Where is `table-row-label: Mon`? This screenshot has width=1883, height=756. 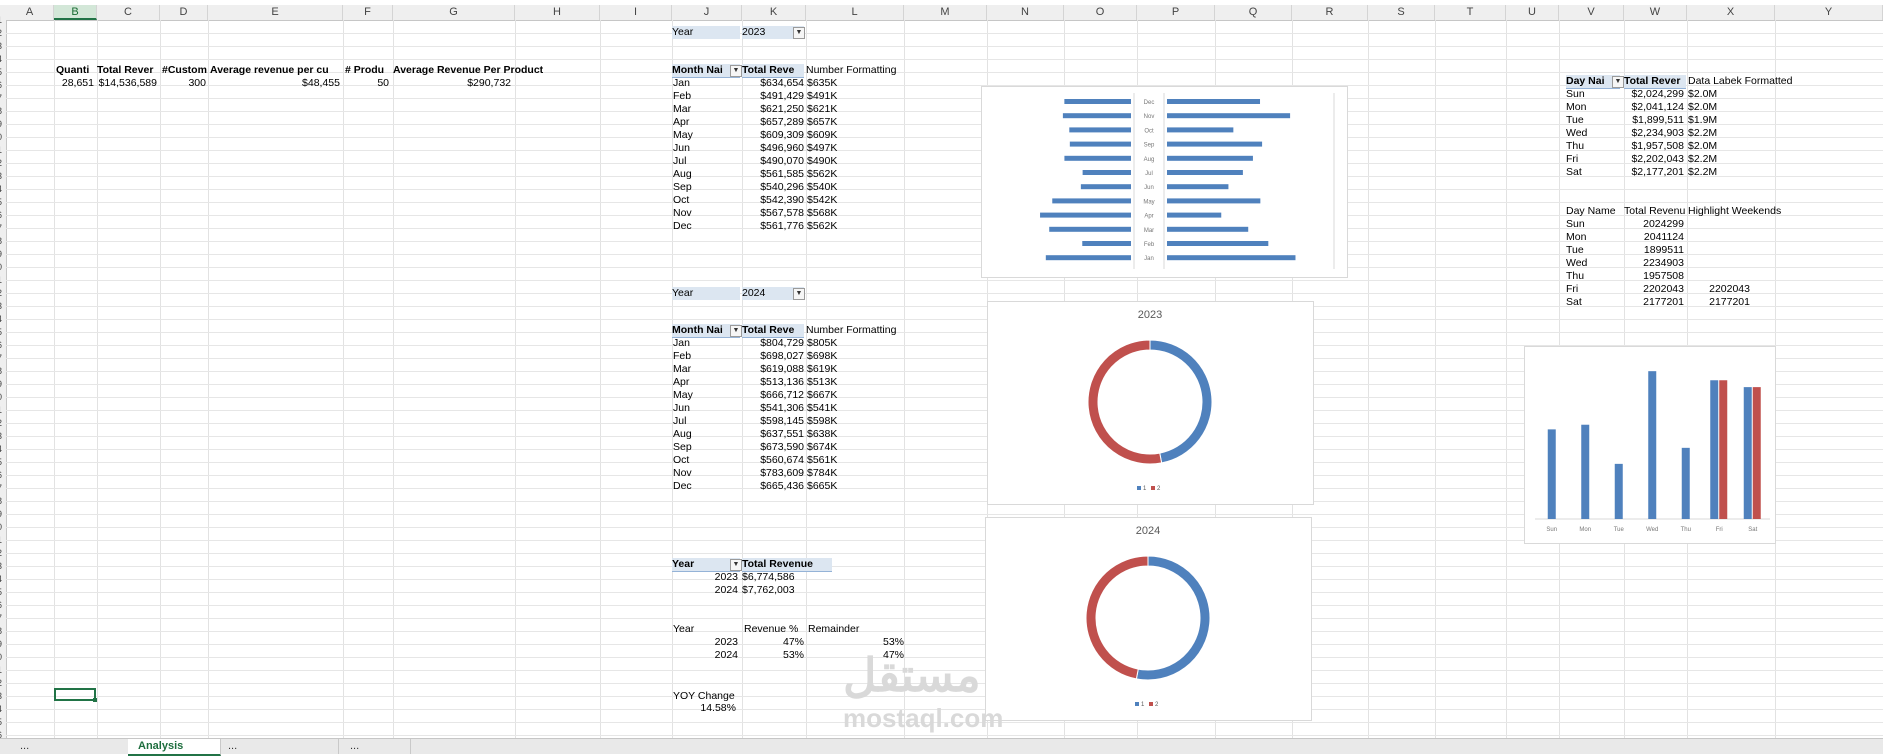
table-row-label: Mon is located at coordinates (1576, 237).